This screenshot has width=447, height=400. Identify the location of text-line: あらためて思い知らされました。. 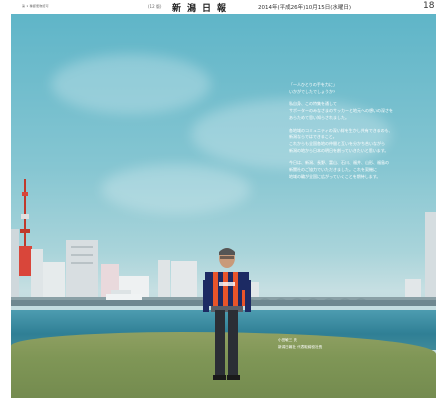
(319, 117).